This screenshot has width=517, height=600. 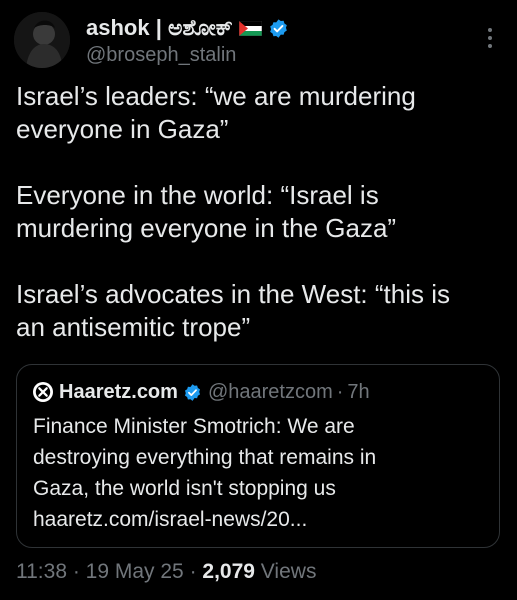 I want to click on avatar-image, so click(x=42, y=40).